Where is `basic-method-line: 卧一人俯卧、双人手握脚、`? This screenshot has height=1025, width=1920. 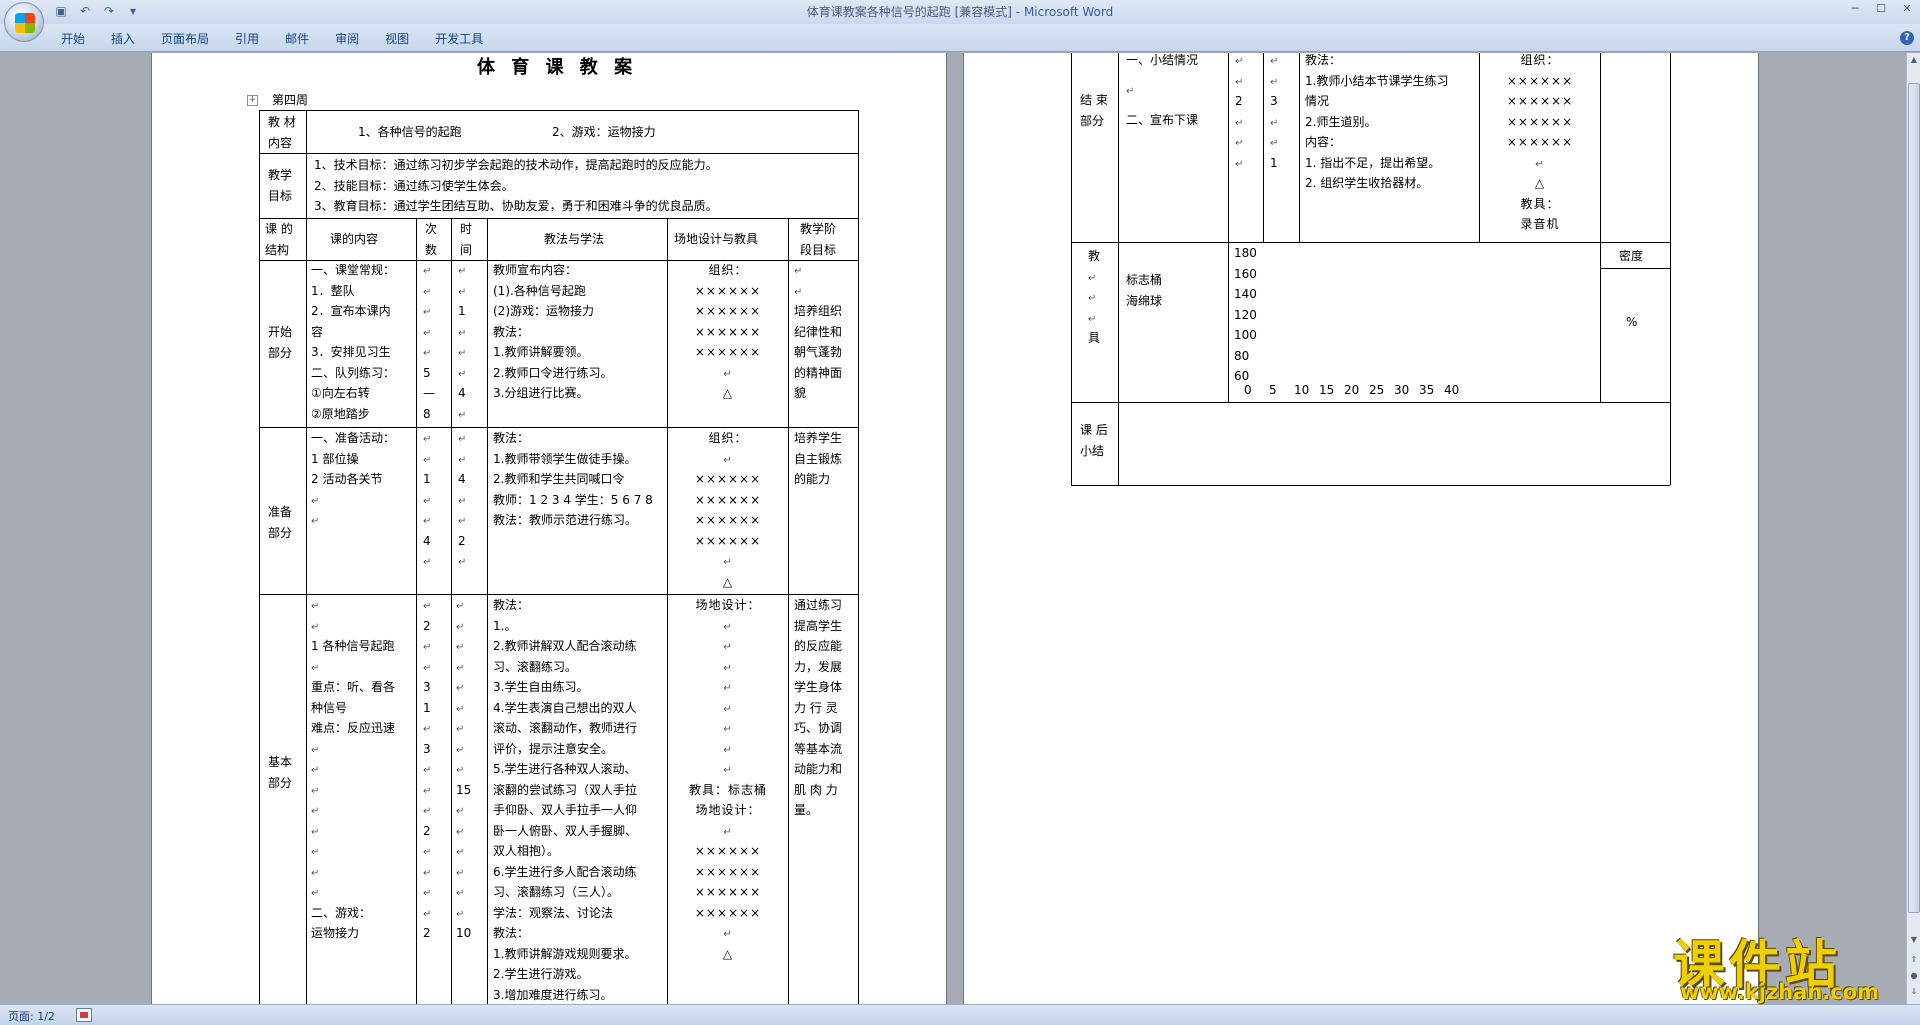
basic-method-line: 卧一人俯卧、双人手握脚、 is located at coordinates (565, 830).